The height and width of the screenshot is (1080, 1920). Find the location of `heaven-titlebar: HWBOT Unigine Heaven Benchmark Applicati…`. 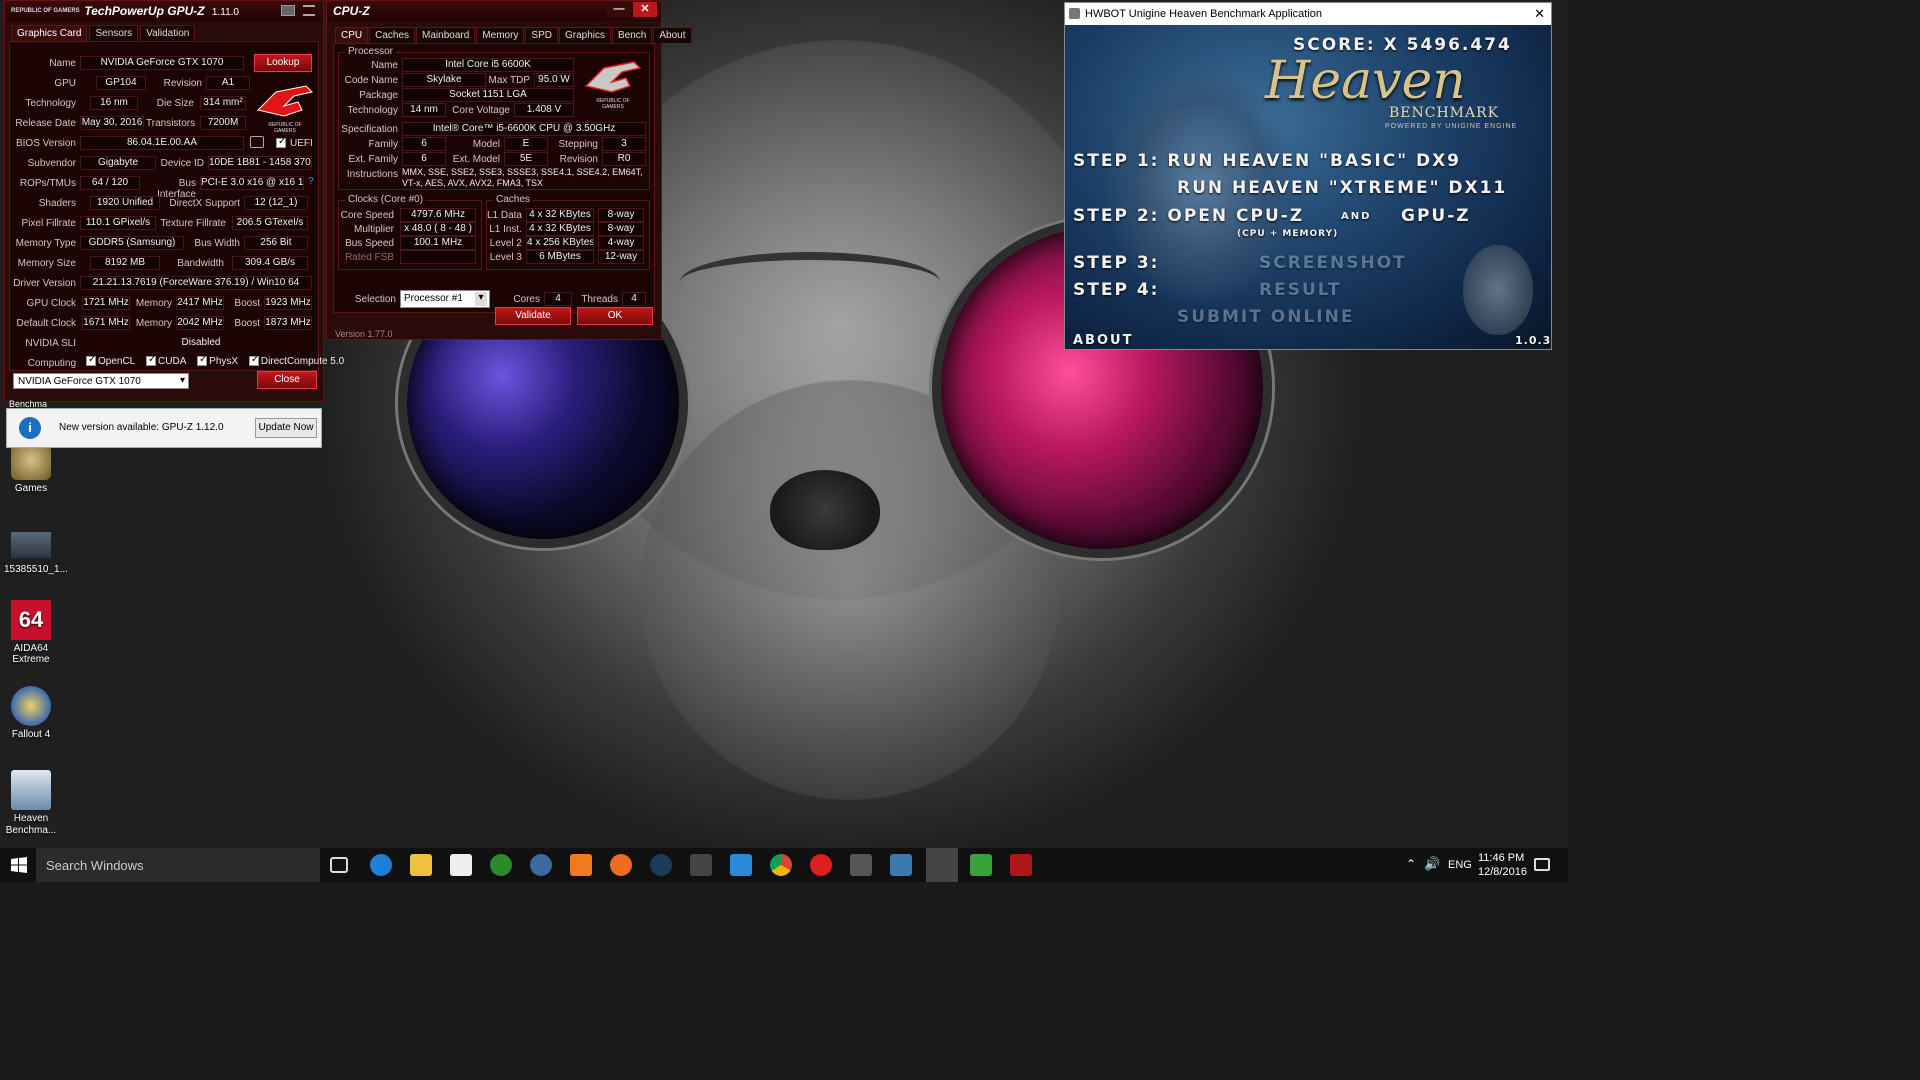

heaven-titlebar: HWBOT Unigine Heaven Benchmark Applicati… is located at coordinates (1308, 14).